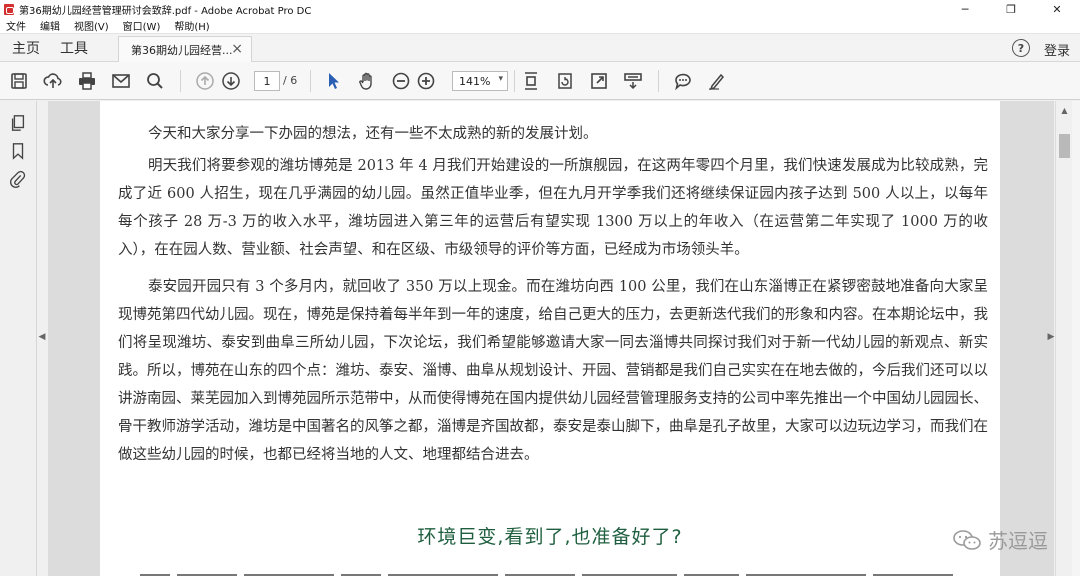  What do you see at coordinates (18, 179) in the screenshot?
I see `attachment-icon` at bounding box center [18, 179].